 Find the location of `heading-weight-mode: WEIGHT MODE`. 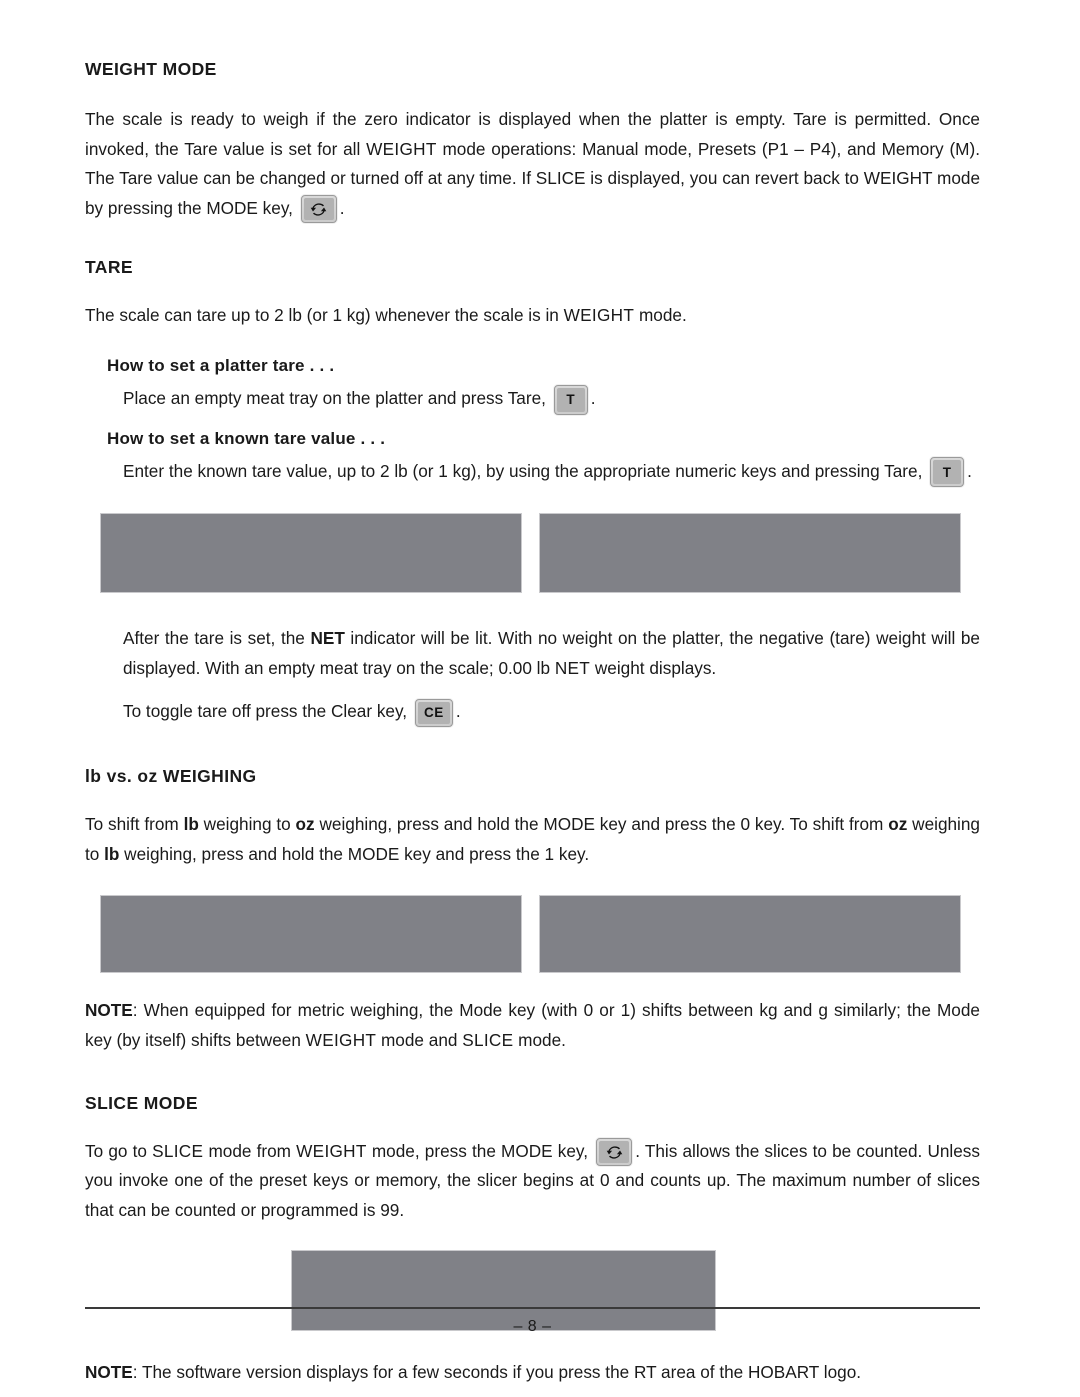

heading-weight-mode: WEIGHT MODE is located at coordinates (151, 69).